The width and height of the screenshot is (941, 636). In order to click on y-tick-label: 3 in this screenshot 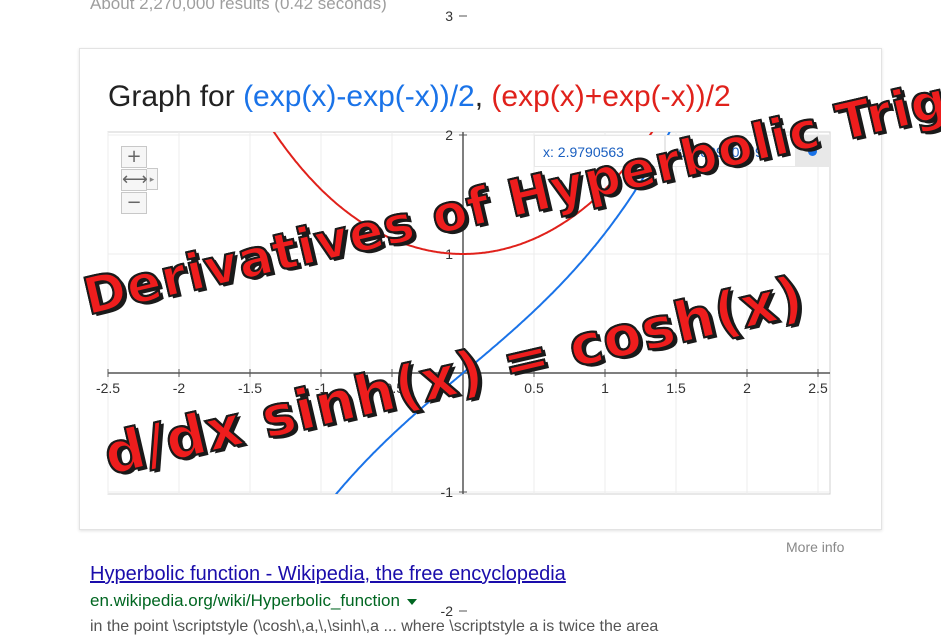, I will do `click(449, 16)`.